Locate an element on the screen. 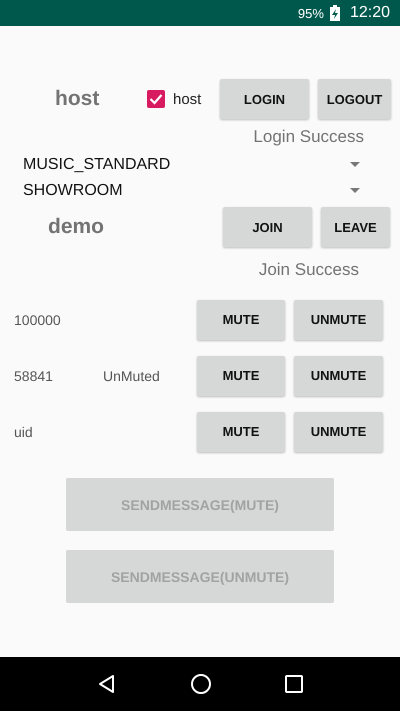 Image resolution: width=400 pixels, height=711 pixels. back-icon is located at coordinates (106, 684).